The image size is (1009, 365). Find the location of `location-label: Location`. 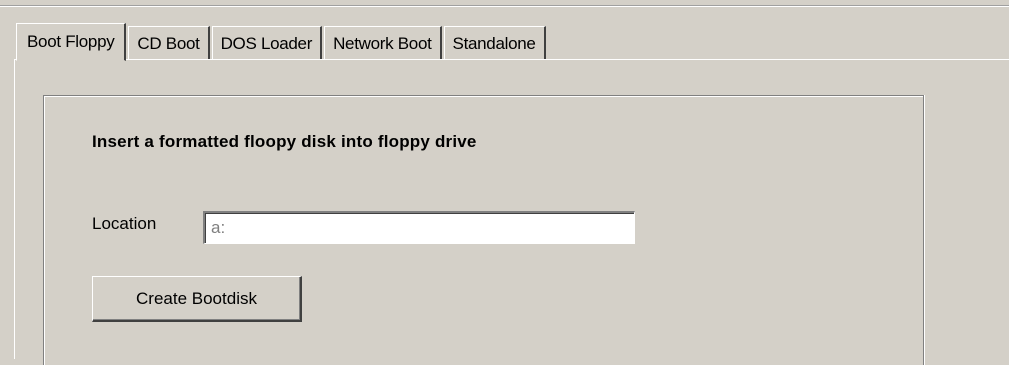

location-label: Location is located at coordinates (124, 223).